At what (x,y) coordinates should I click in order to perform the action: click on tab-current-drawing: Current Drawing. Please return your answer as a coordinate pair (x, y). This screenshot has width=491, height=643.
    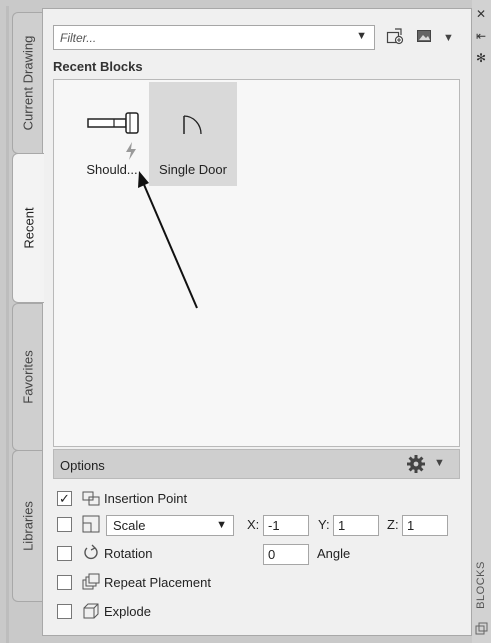
    Looking at the image, I should click on (27, 83).